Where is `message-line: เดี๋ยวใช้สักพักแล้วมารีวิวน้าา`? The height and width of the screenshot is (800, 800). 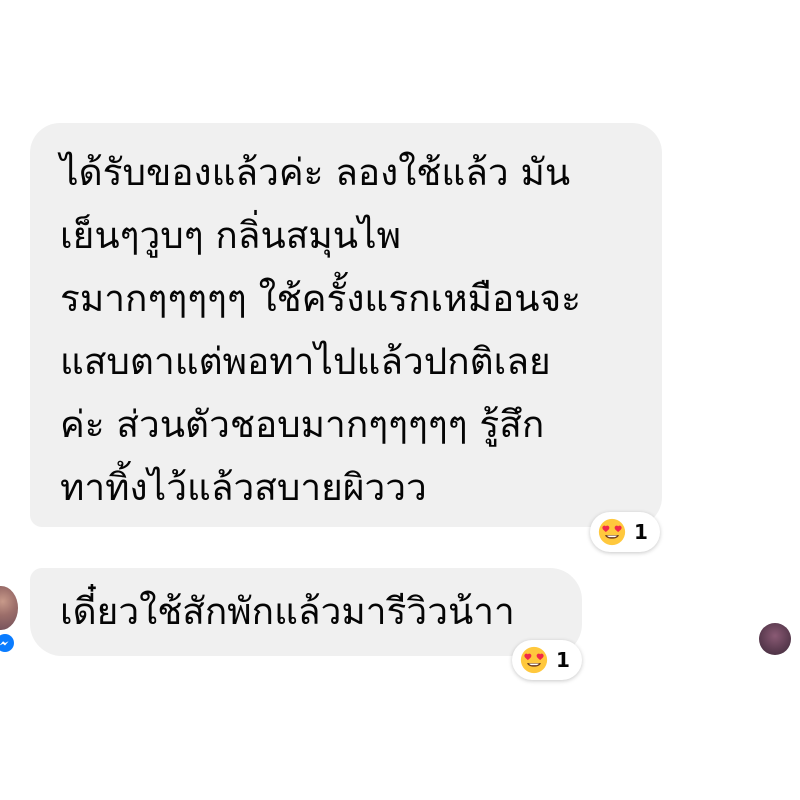
message-line: เดี๋ยวใช้สักพักแล้วมารีวิวน้าา is located at coordinates (287, 611).